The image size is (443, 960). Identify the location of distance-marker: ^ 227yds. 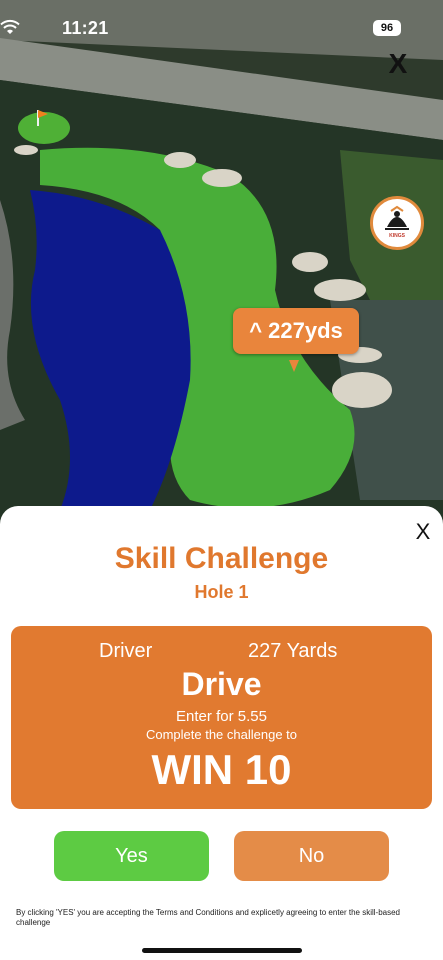
(296, 331).